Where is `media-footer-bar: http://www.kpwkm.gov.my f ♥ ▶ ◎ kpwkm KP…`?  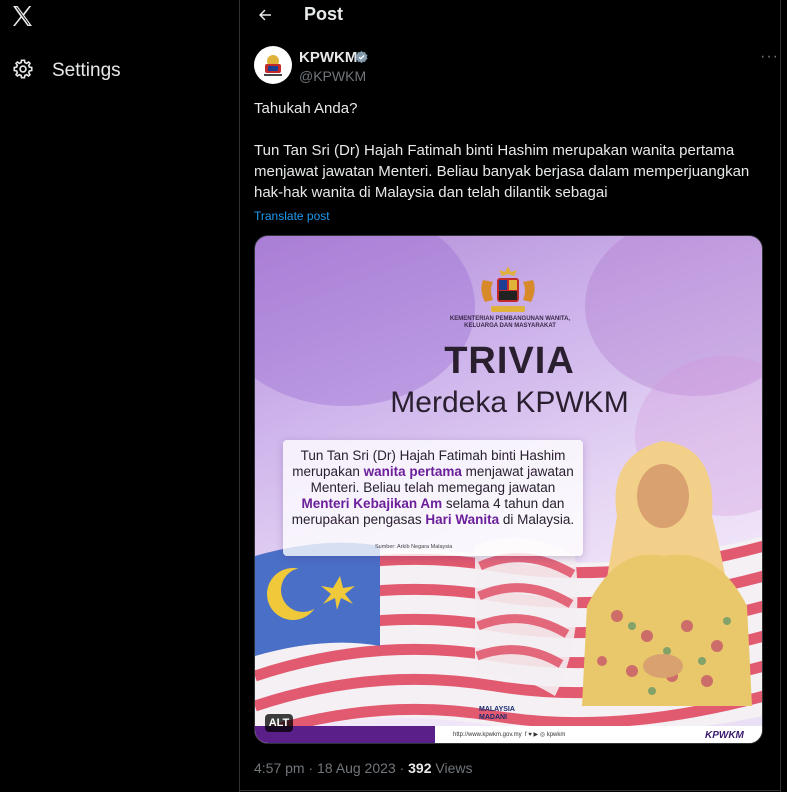 media-footer-bar: http://www.kpwkm.gov.my f ♥ ▶ ◎ kpwkm KP… is located at coordinates (508, 734).